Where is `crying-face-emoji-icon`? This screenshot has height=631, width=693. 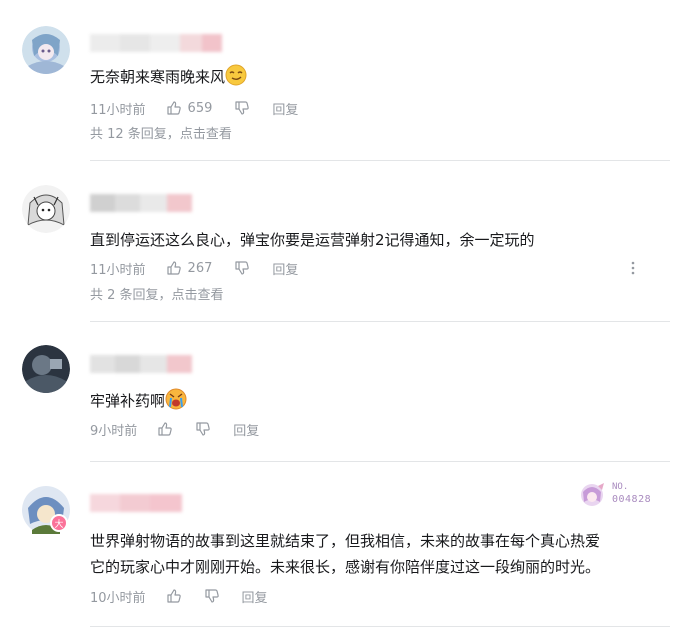 crying-face-emoji-icon is located at coordinates (176, 402).